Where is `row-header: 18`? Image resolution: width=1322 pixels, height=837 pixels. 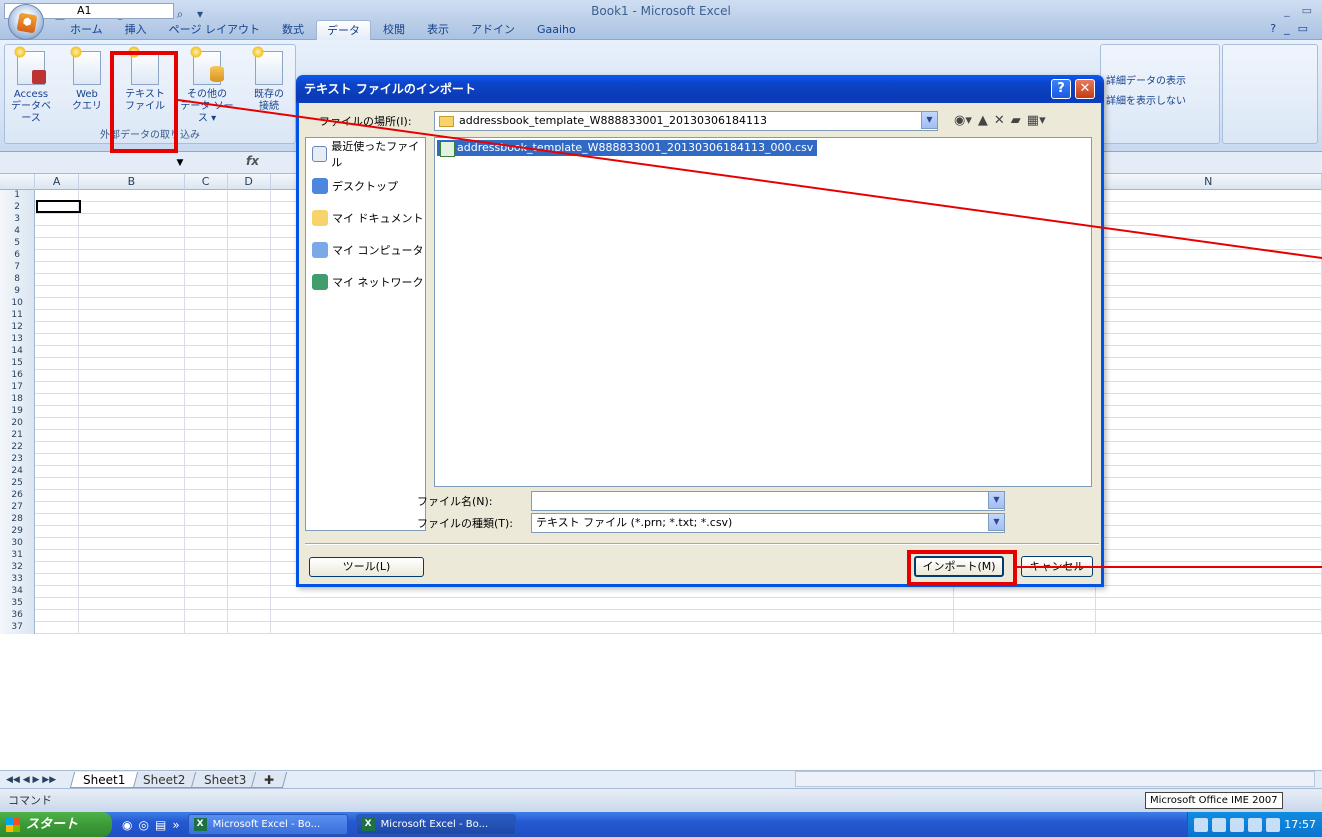 row-header: 18 is located at coordinates (18, 400).